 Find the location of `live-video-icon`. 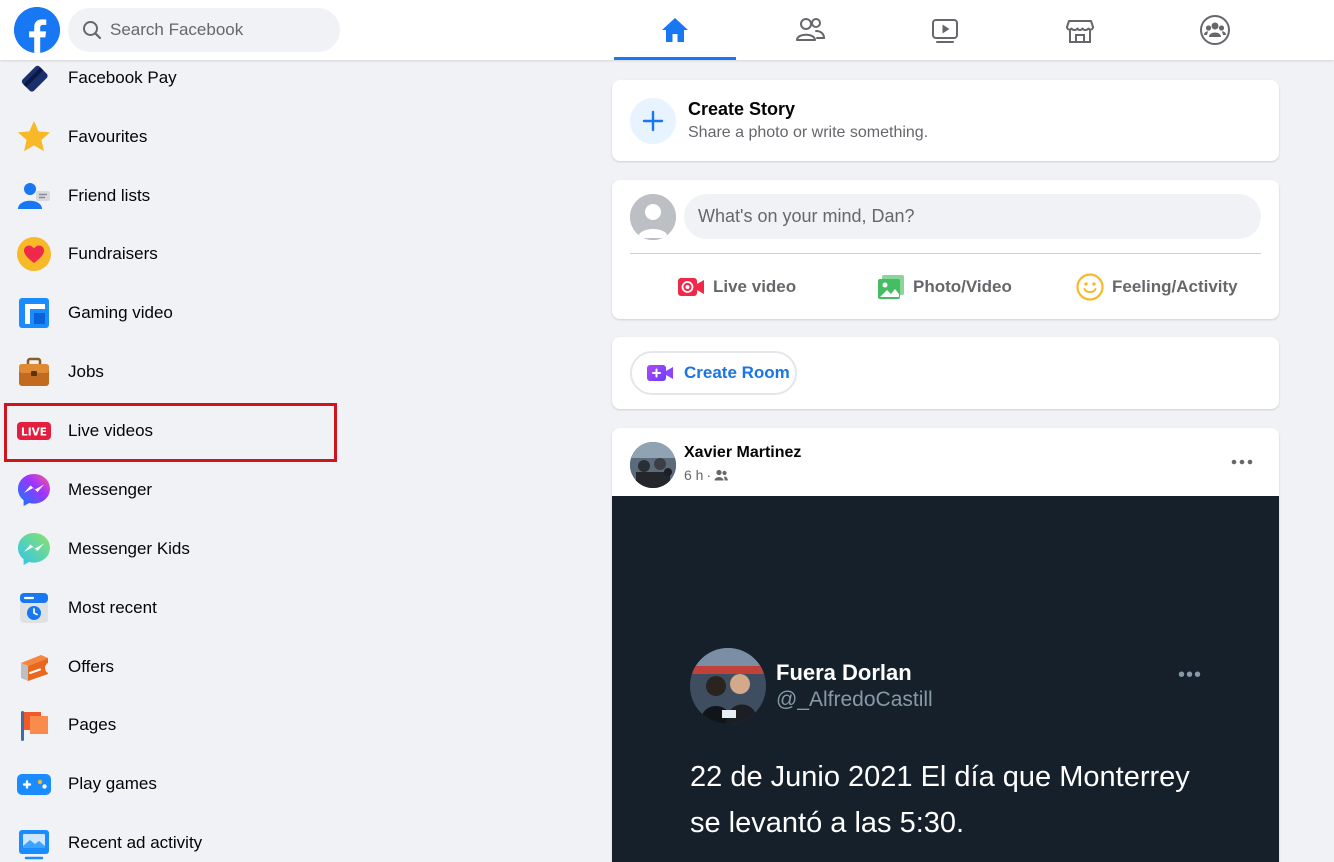

live-video-icon is located at coordinates (691, 287).